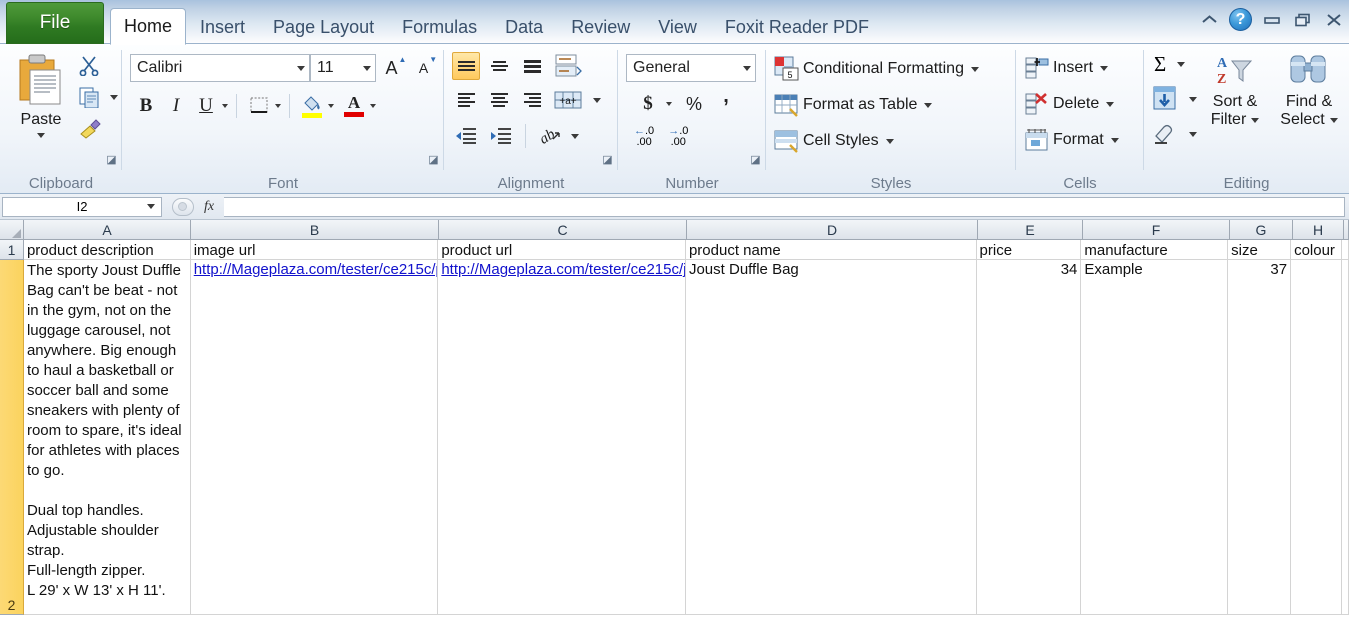 This screenshot has height=617, width=1349. Describe the element at coordinates (1104, 68) in the screenshot. I see `insert-cells-caret` at that location.